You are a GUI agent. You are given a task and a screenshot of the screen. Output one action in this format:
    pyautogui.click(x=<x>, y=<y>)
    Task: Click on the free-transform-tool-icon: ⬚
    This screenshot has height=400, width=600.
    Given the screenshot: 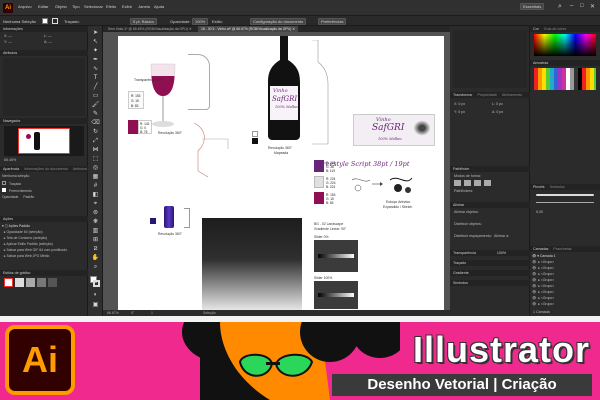 What is the action you would take?
    pyautogui.click(x=95, y=159)
    